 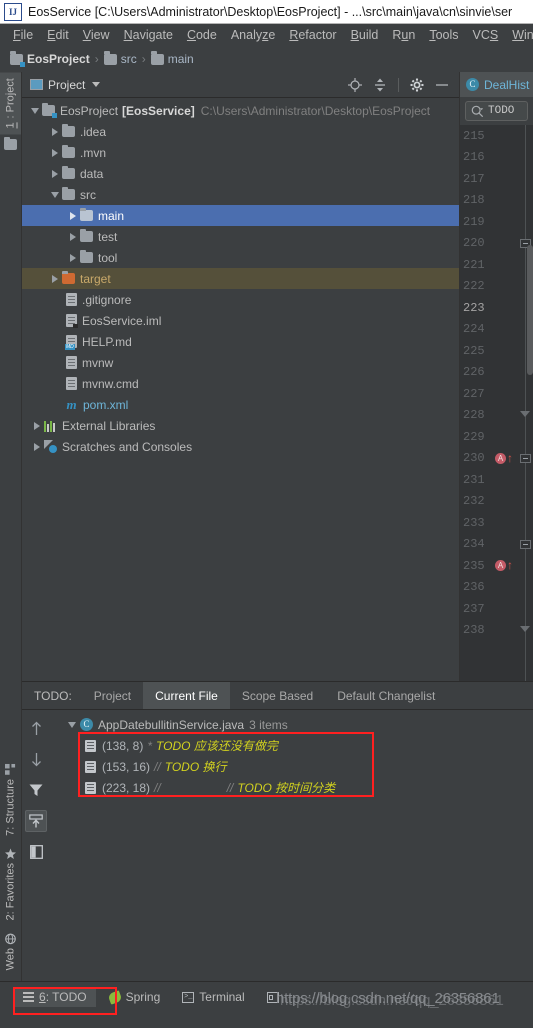 What do you see at coordinates (507, 84) in the screenshot?
I see `editor-tab-label: DealHist` at bounding box center [507, 84].